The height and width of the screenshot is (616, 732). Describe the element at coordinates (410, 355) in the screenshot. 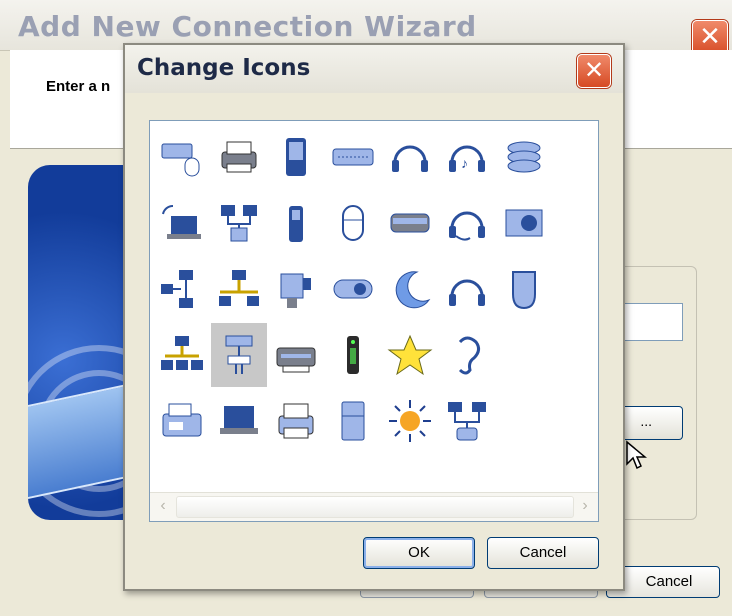

I see `star-icon` at that location.